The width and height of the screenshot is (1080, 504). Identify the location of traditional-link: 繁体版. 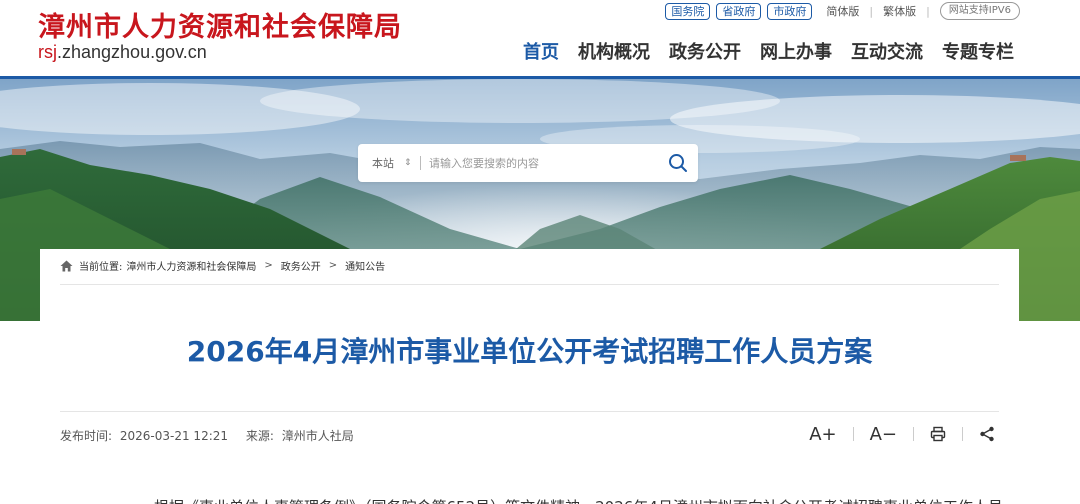
(899, 11).